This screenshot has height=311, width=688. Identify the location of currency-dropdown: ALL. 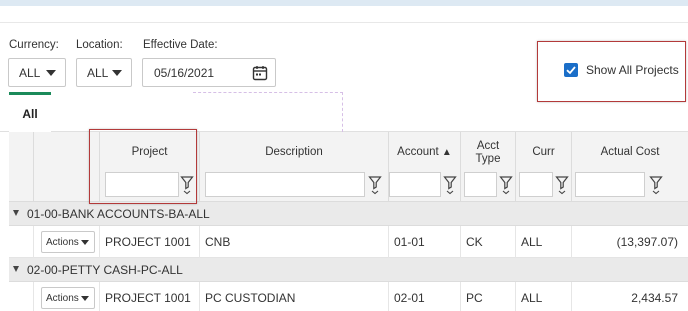
(37, 72).